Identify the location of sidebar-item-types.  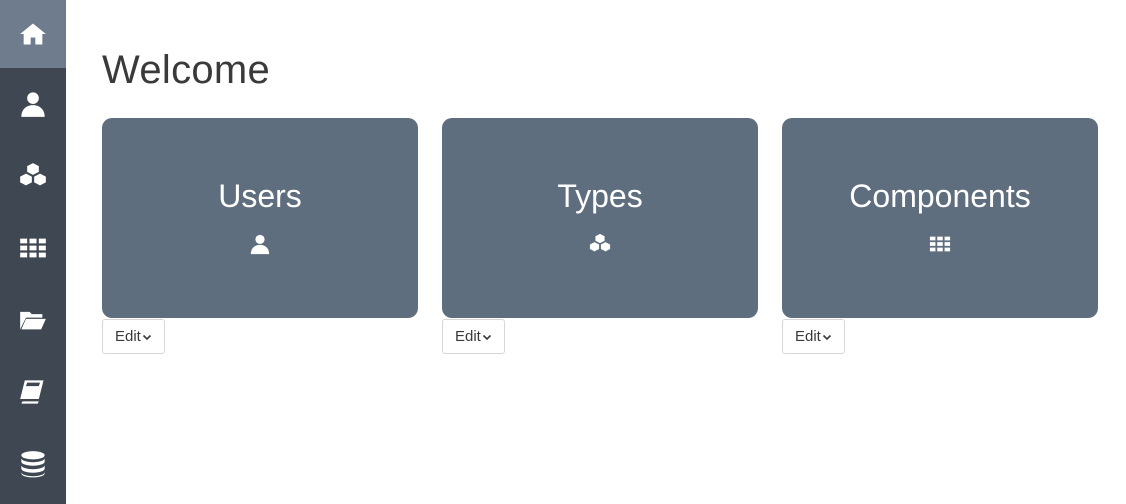
(33, 176).